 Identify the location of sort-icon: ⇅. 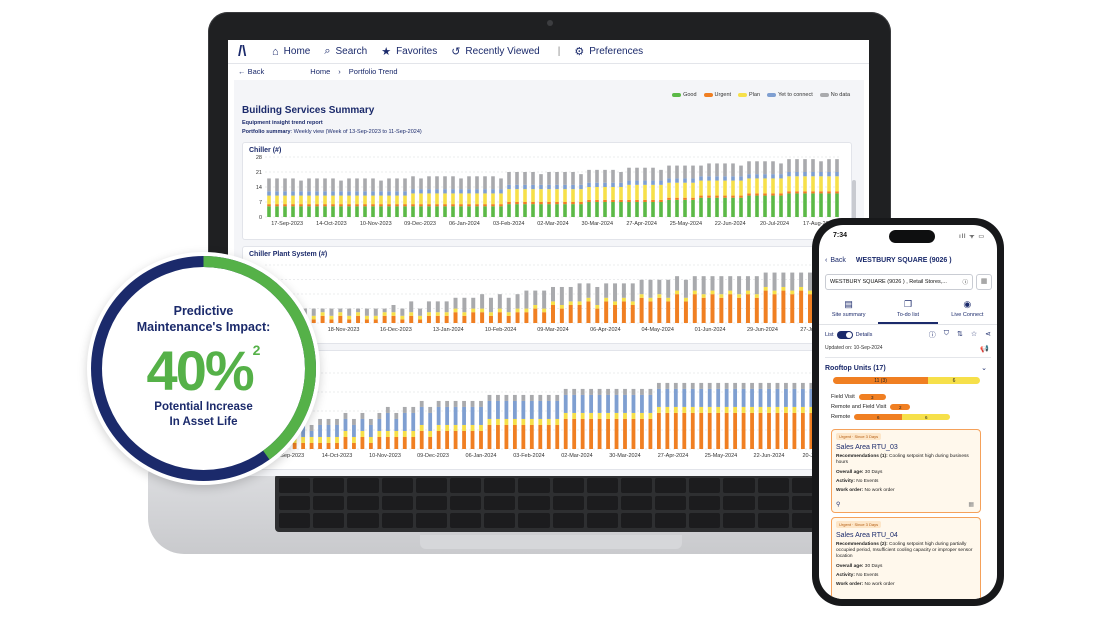
(960, 335).